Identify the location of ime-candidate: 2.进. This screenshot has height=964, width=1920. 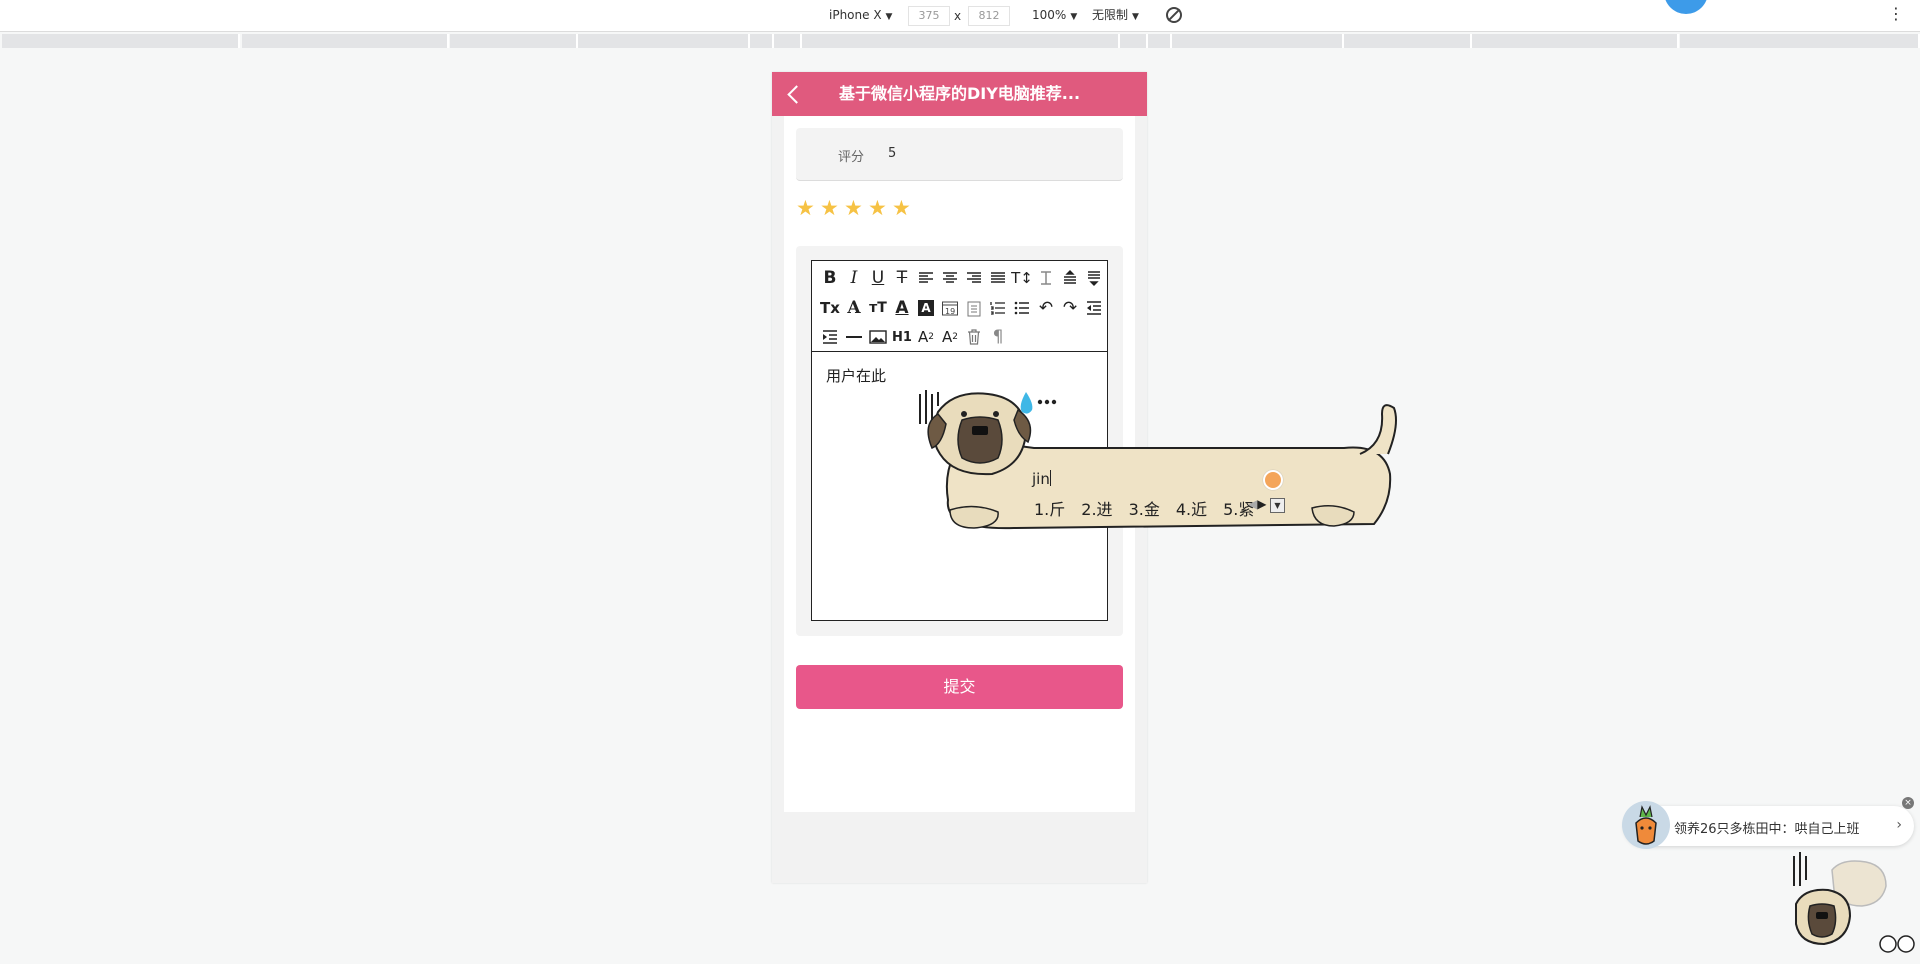
(1096, 508).